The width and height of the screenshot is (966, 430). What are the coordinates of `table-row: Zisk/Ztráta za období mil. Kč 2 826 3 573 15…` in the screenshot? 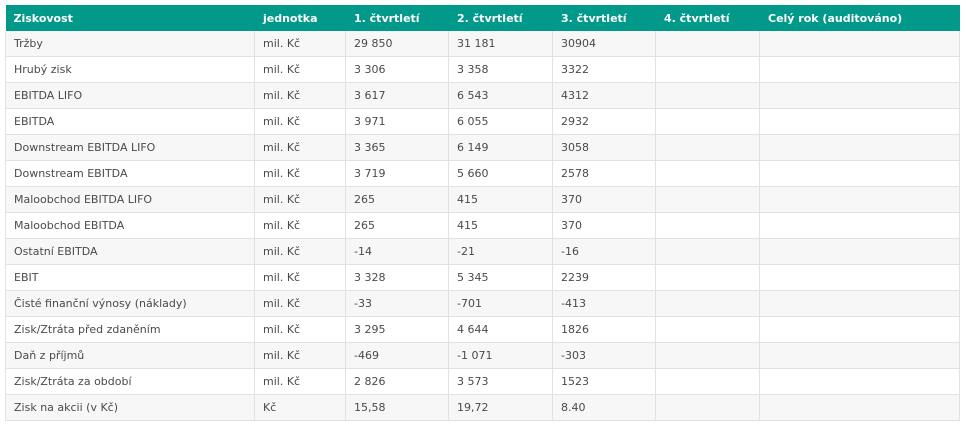 It's located at (482, 381).